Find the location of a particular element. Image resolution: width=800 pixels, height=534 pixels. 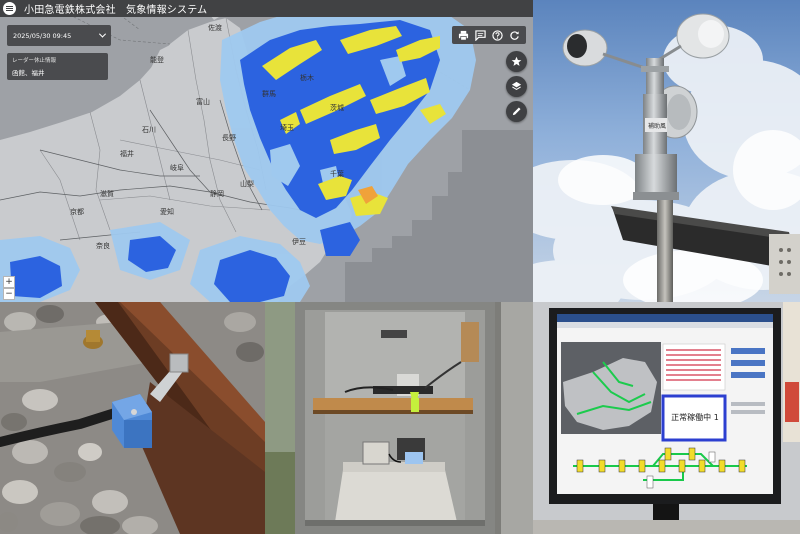

pencil-icon is located at coordinates (516, 111).